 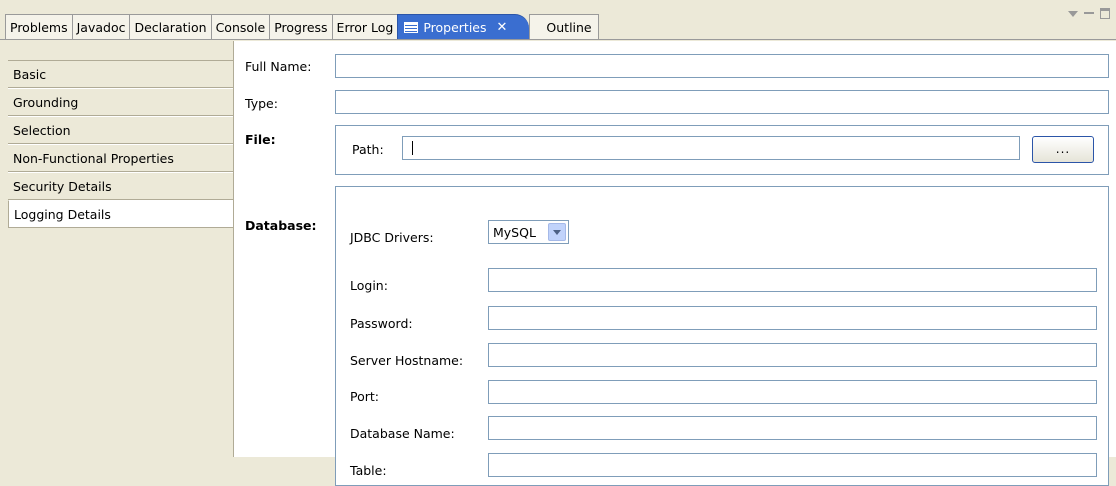 I want to click on full-name-label: Full Name:, so click(x=278, y=66).